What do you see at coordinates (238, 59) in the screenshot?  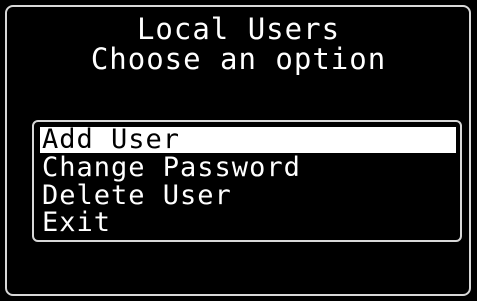 I see `screen-subtitle: Choose an option` at bounding box center [238, 59].